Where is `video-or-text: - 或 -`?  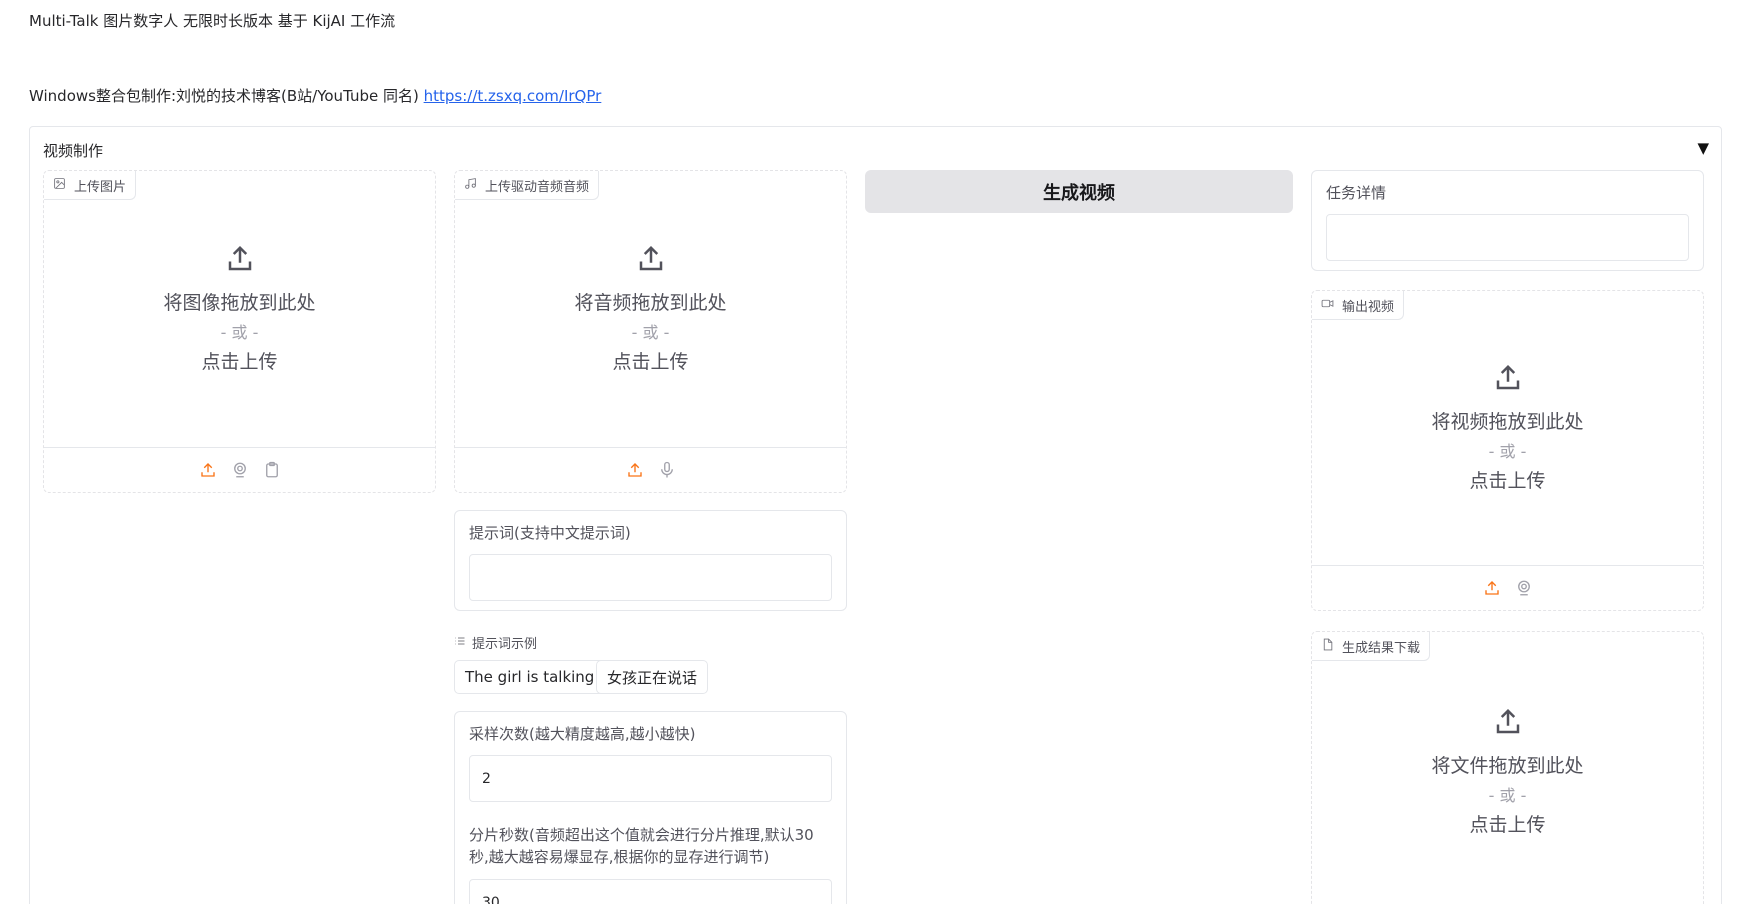
video-or-text: - 或 - is located at coordinates (1507, 451).